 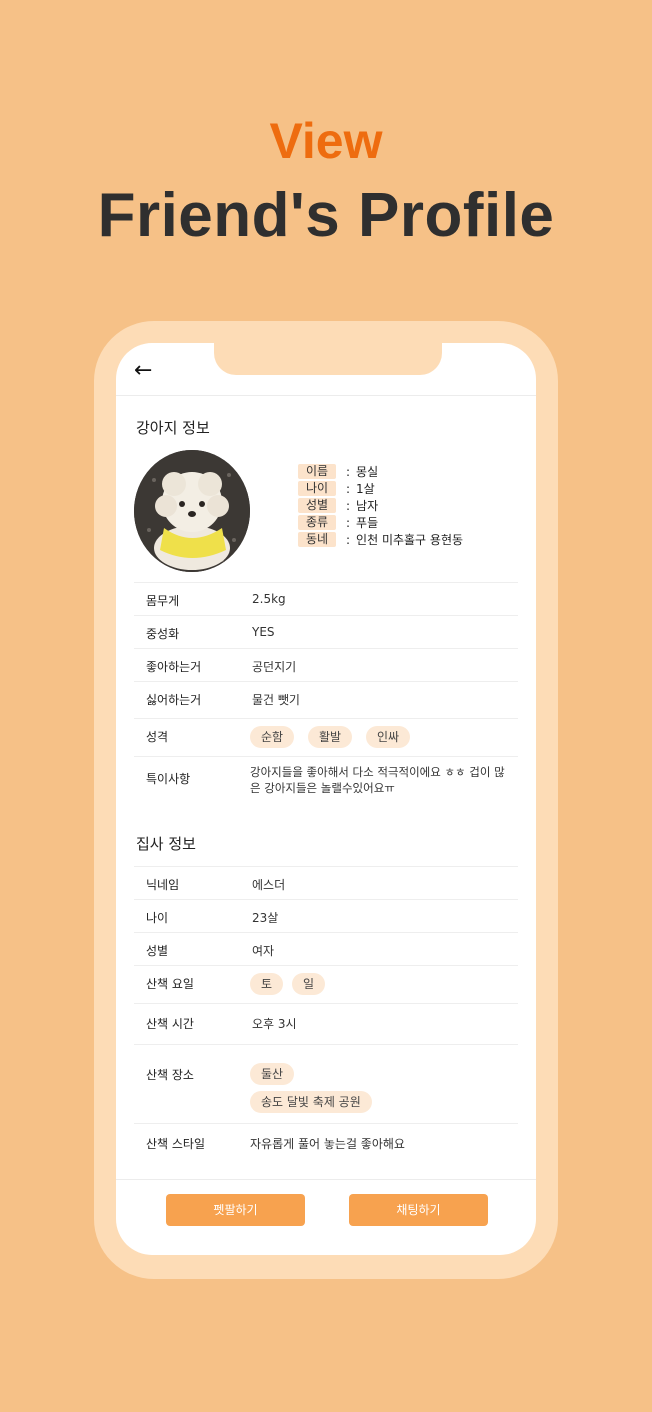 I want to click on likes-label: 좋아하는거, so click(x=174, y=667).